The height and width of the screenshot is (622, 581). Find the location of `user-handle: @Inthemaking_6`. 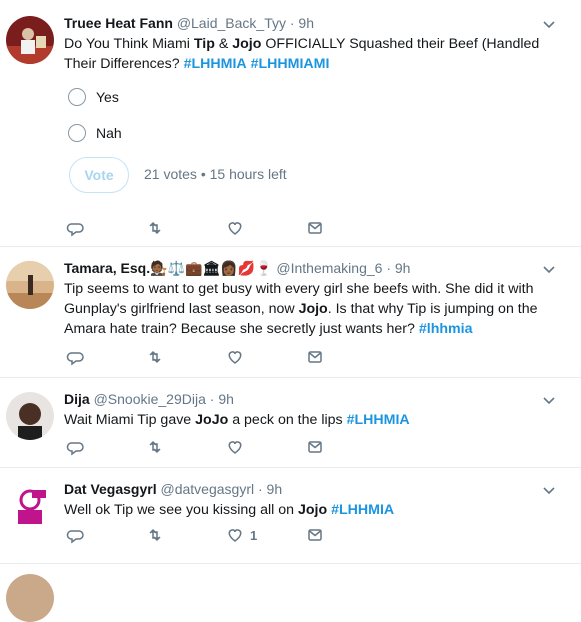

user-handle: @Inthemaking_6 is located at coordinates (329, 268).